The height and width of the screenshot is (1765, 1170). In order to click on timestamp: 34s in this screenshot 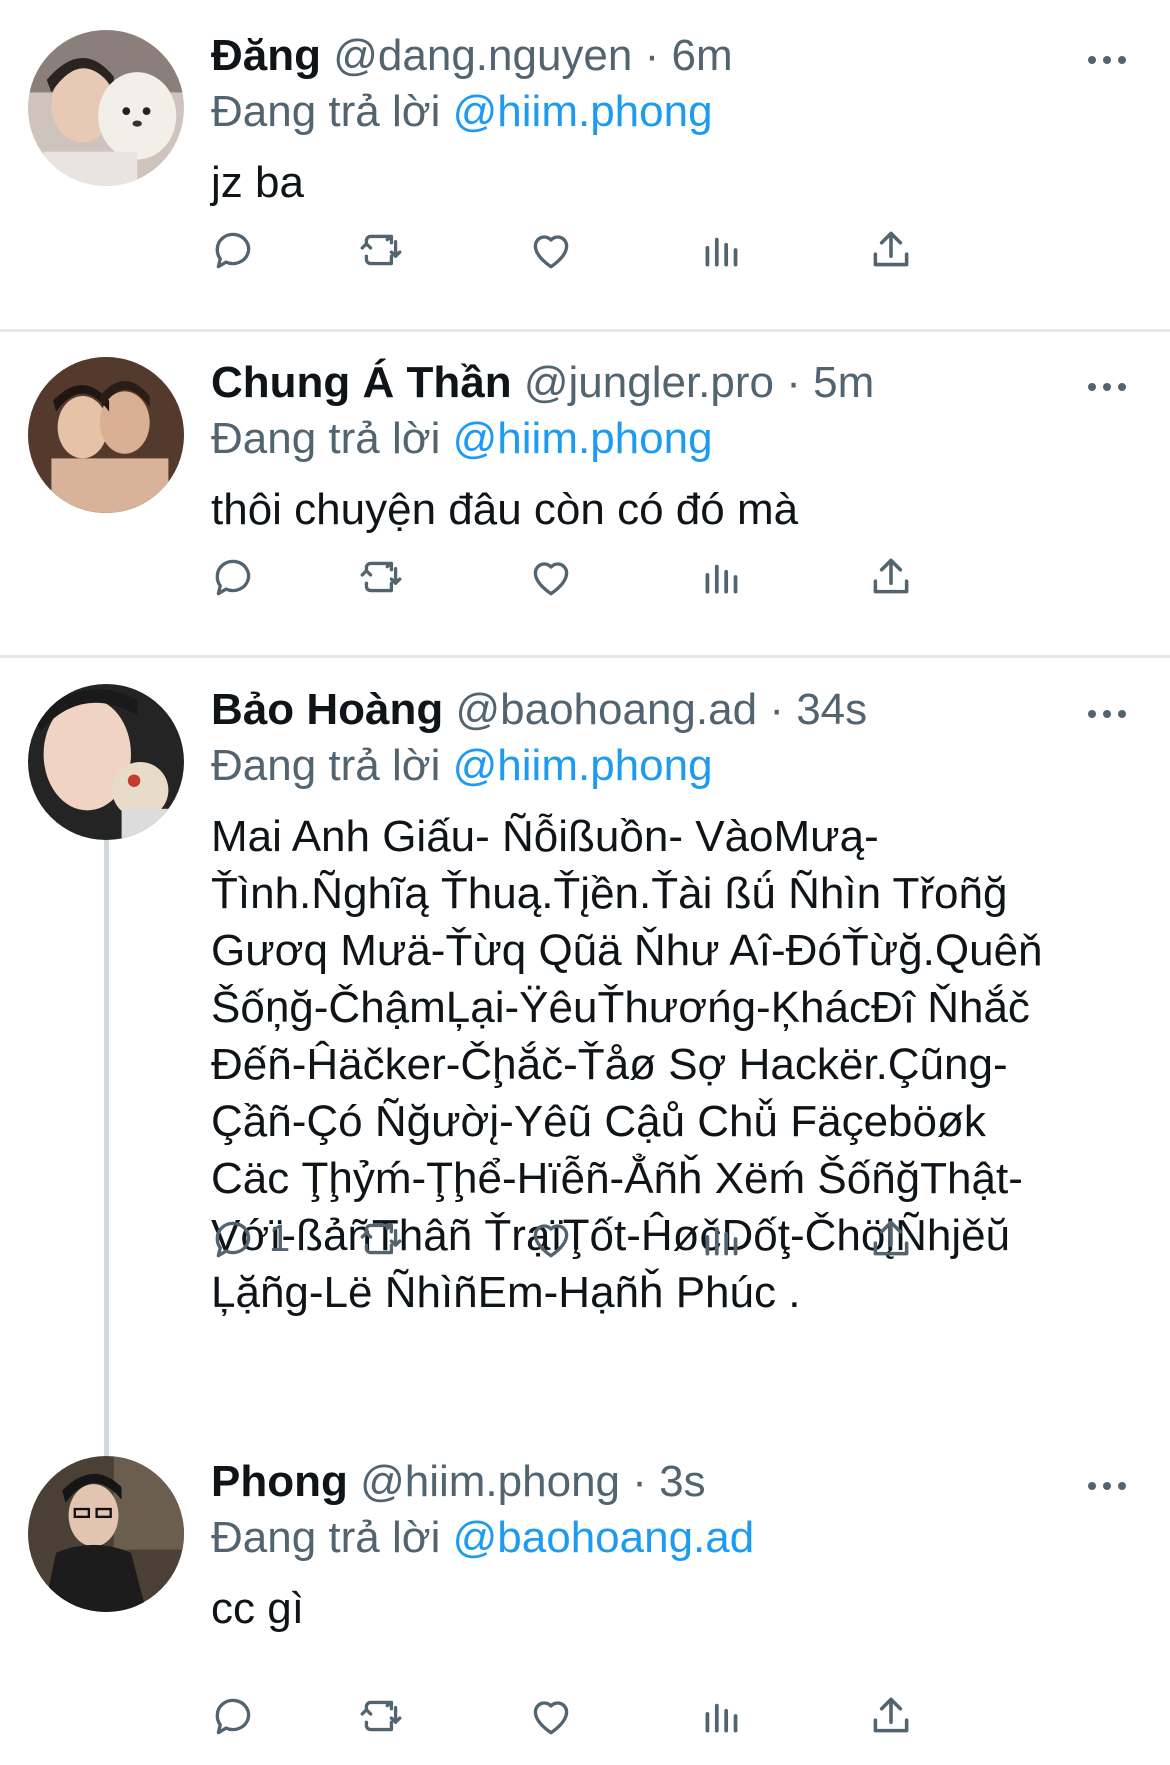, I will do `click(831, 709)`.